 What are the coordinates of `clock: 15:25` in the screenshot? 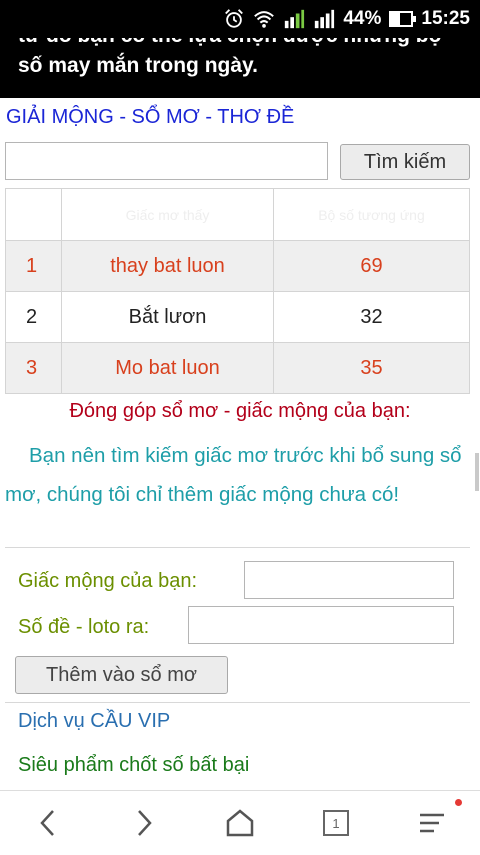 It's located at (445, 18).